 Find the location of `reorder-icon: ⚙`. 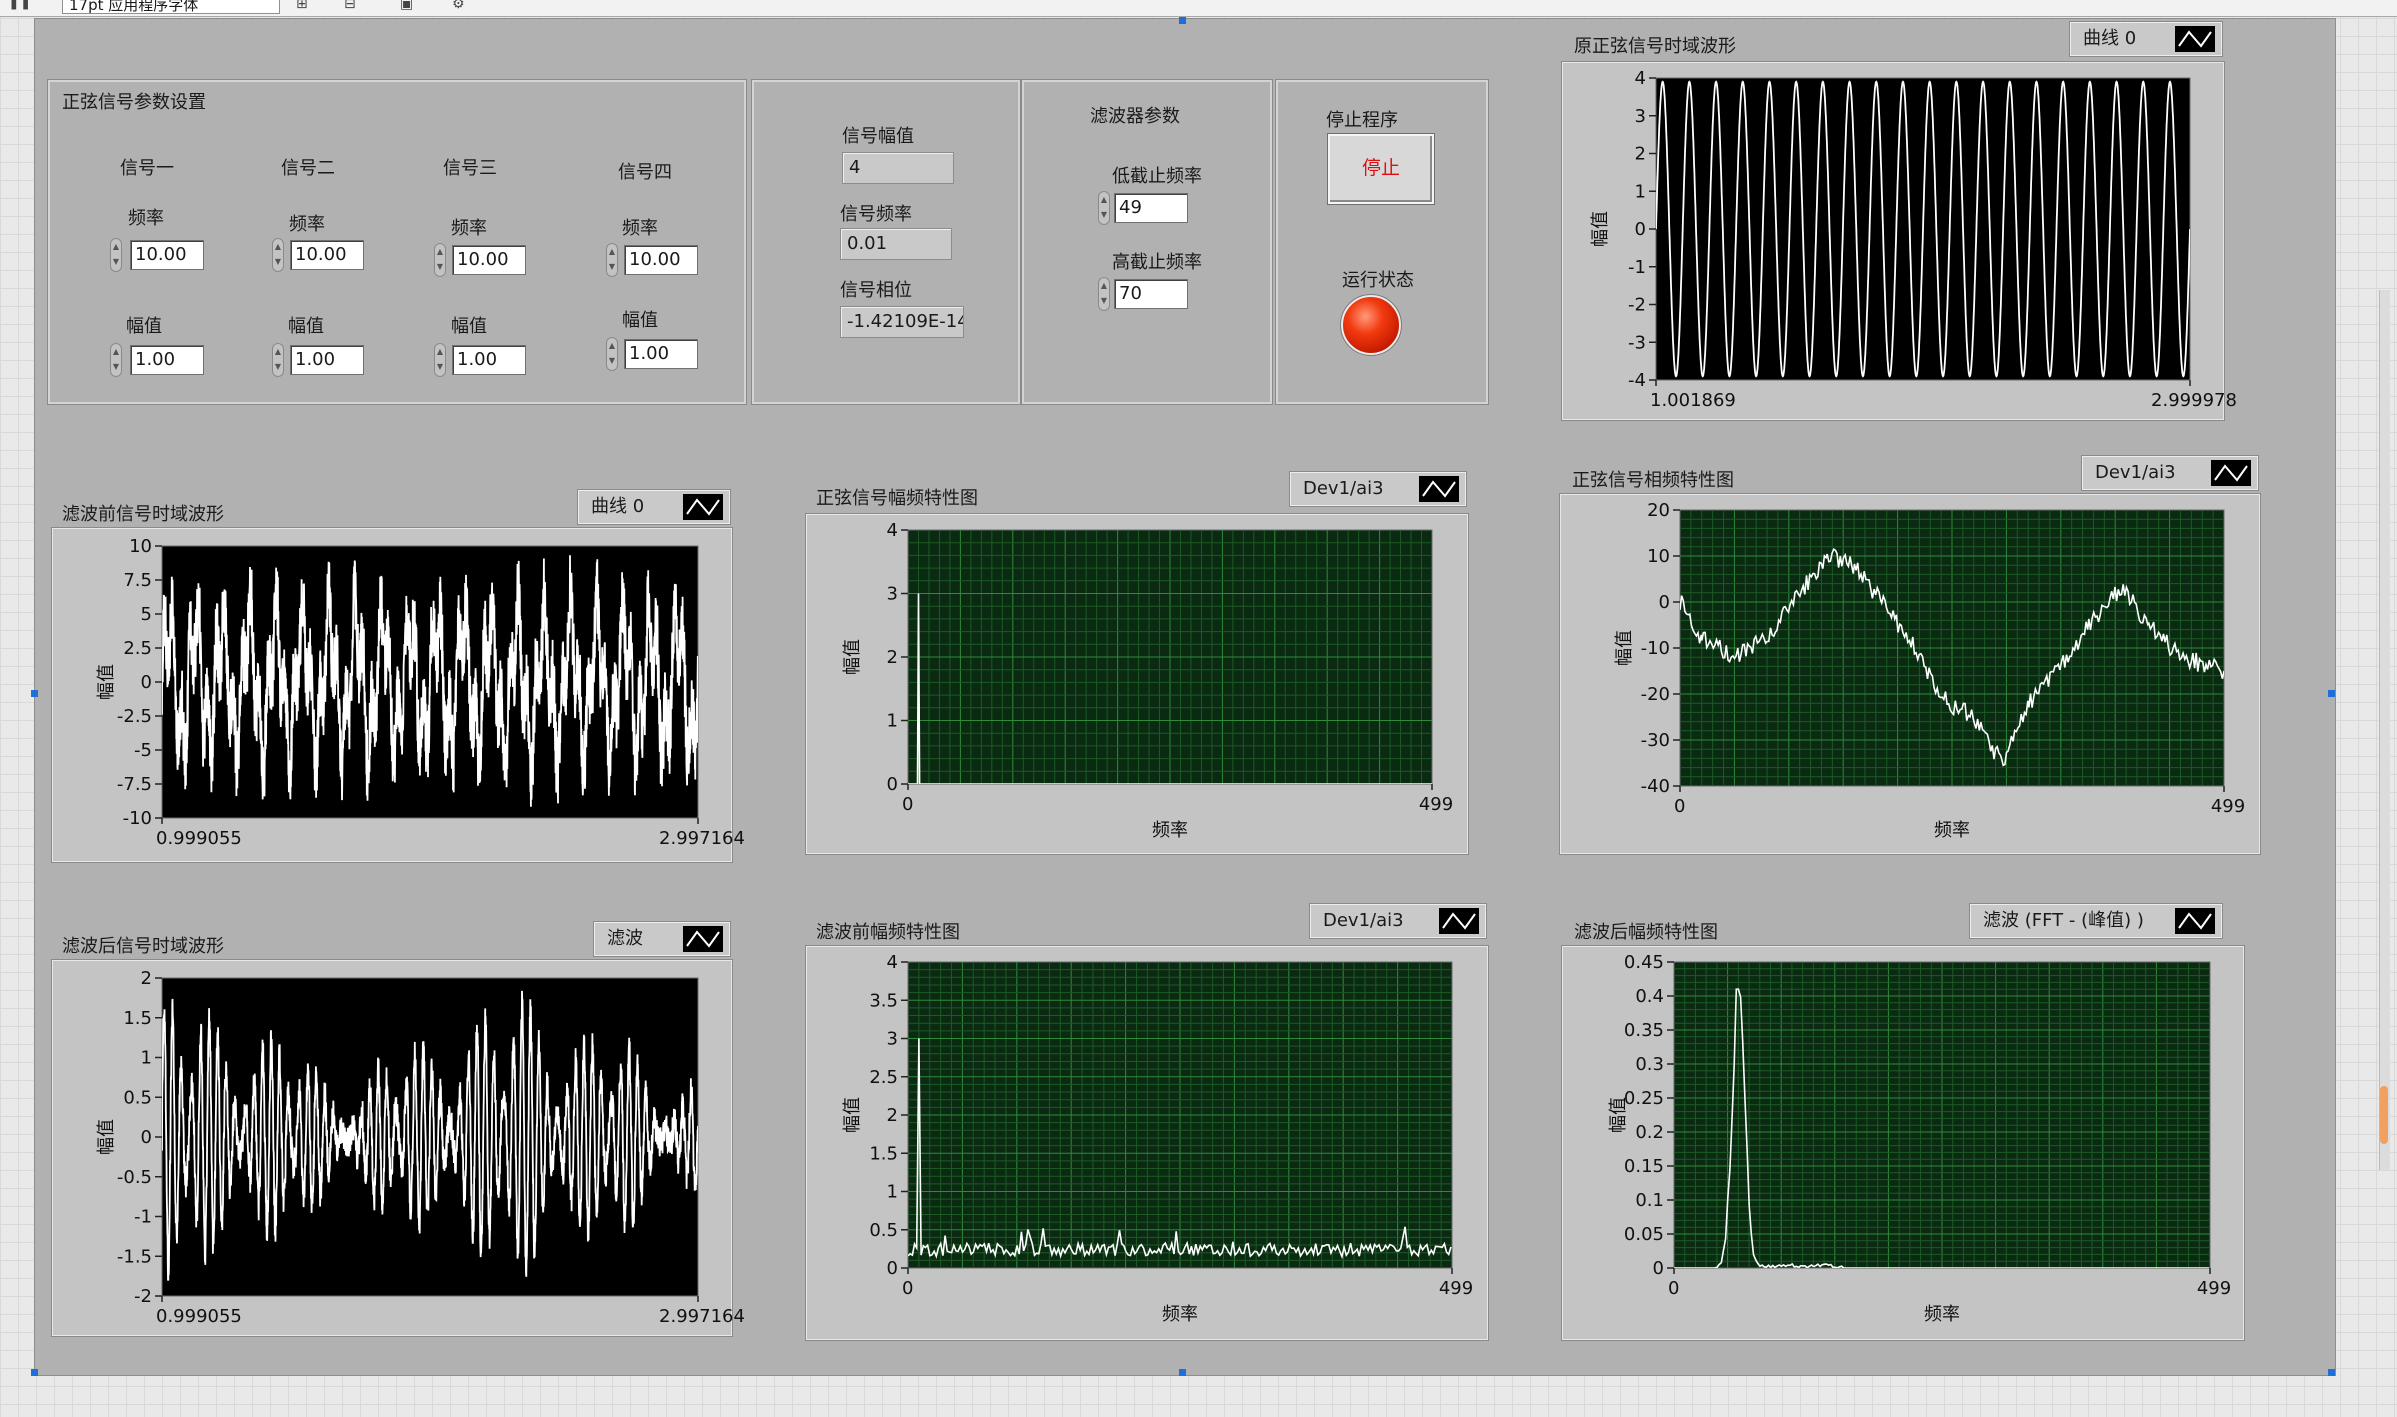

reorder-icon: ⚙ is located at coordinates (464, 7).